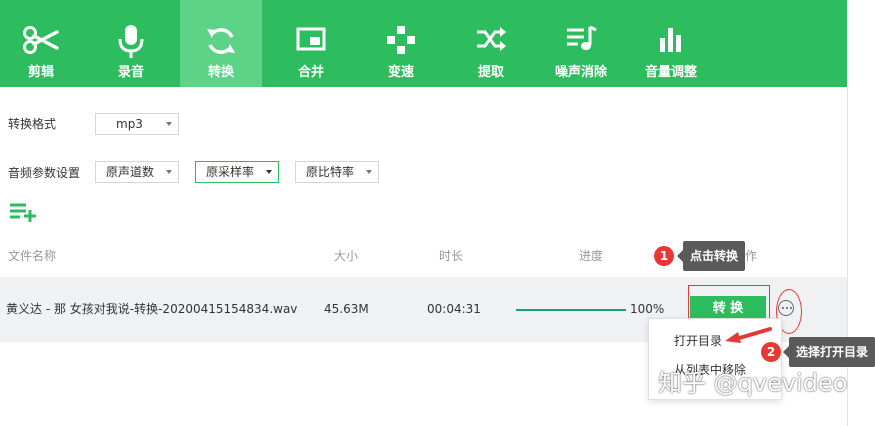  What do you see at coordinates (771, 352) in the screenshot?
I see `step2-badge: 2` at bounding box center [771, 352].